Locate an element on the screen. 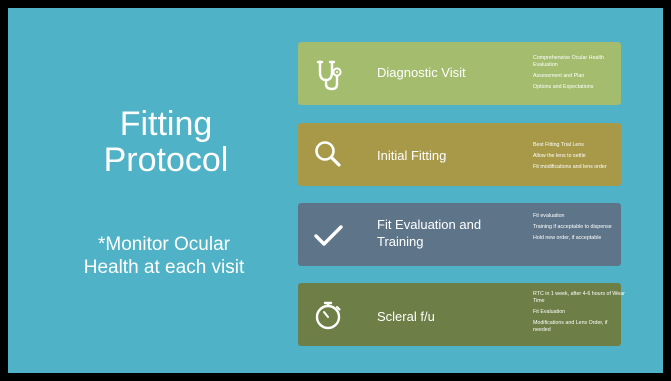 The height and width of the screenshot is (381, 671). card-label: Diagnostic Visit is located at coordinates (421, 72).